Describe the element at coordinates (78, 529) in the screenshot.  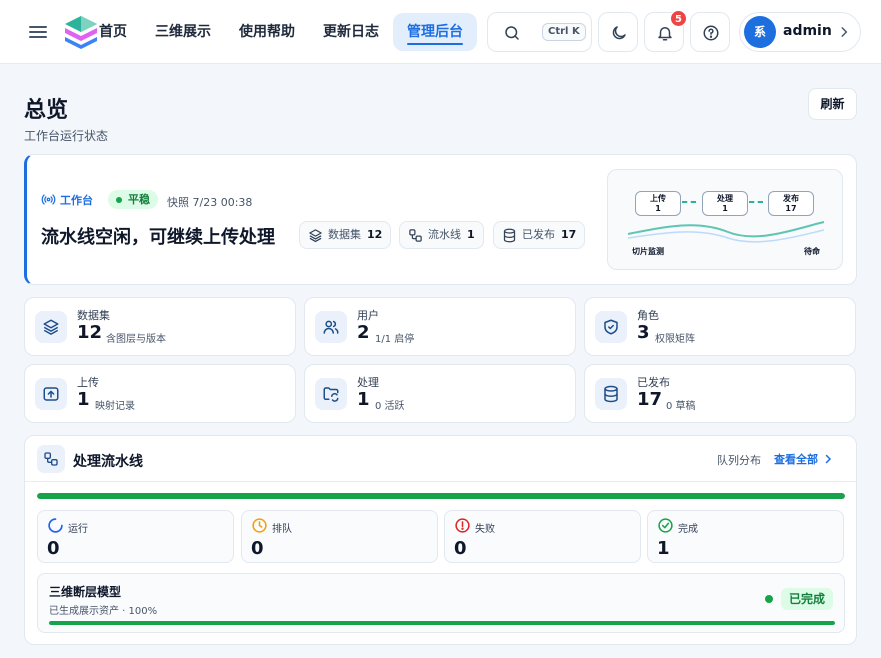
I see `status-label: 运行` at that location.